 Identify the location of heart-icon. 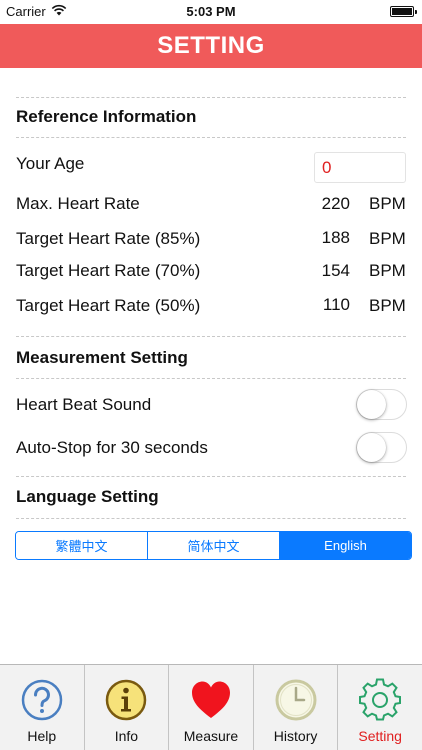
(210, 699).